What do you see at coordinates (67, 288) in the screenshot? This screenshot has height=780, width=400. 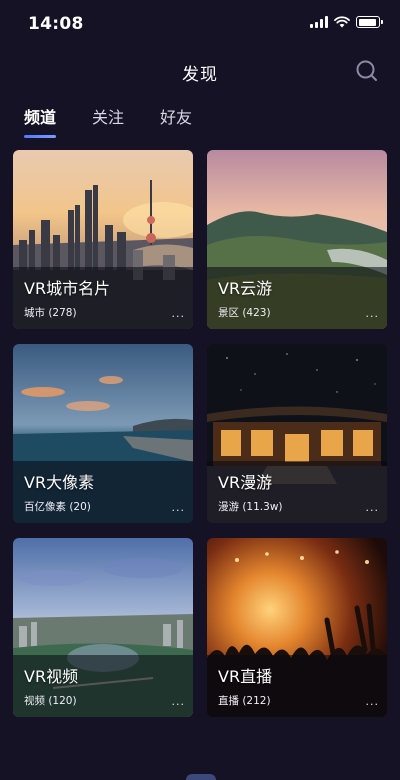 I see `card-title: VR城市名片` at bounding box center [67, 288].